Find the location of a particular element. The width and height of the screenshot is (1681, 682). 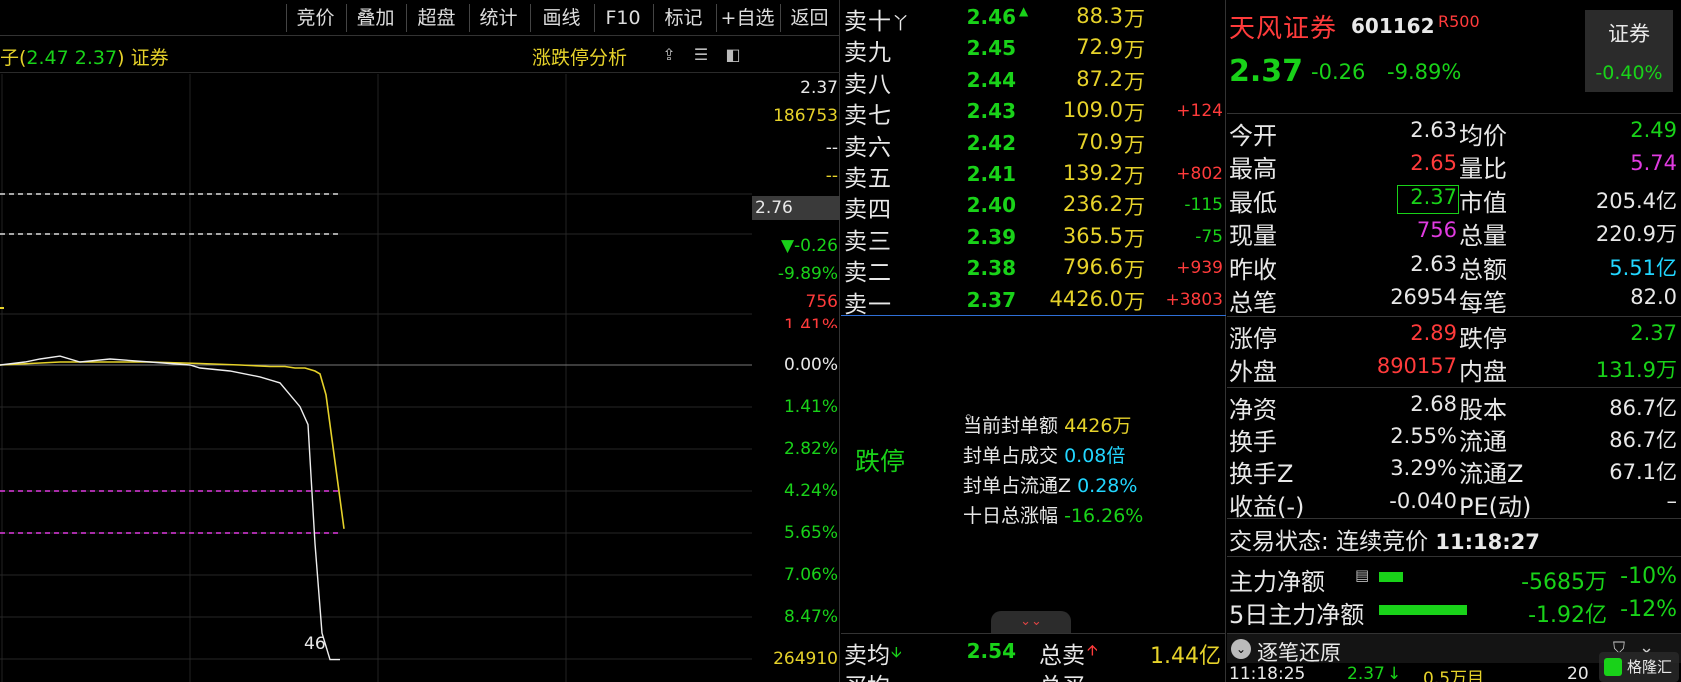

ask-row: 卖一 2.37 4426.0 万 +3803 is located at coordinates (1033, 301).